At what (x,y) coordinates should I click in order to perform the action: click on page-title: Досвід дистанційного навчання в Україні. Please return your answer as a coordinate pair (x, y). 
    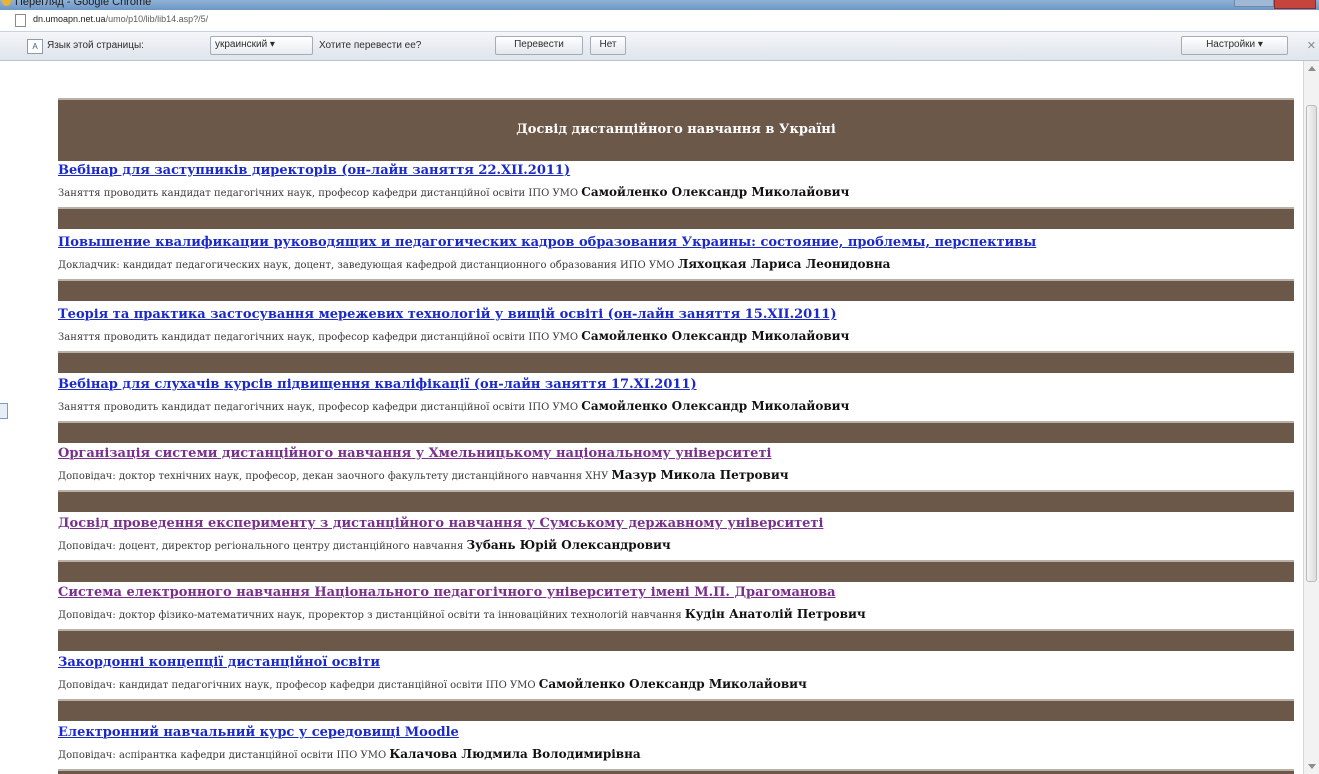
    Looking at the image, I should click on (676, 129).